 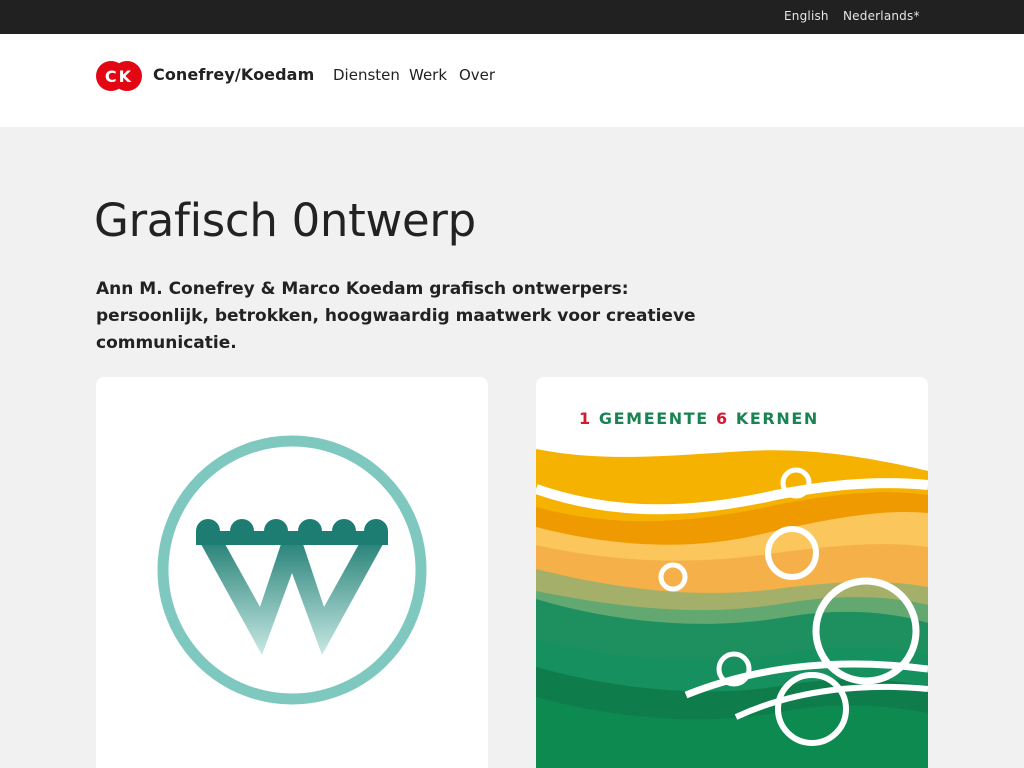 What do you see at coordinates (233, 74) in the screenshot?
I see `brand-name: Conefrey/Koedam` at bounding box center [233, 74].